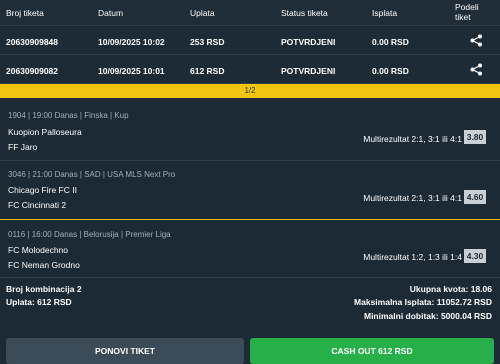 The image size is (500, 364). I want to click on col-uplata: Uplata, so click(202, 13).